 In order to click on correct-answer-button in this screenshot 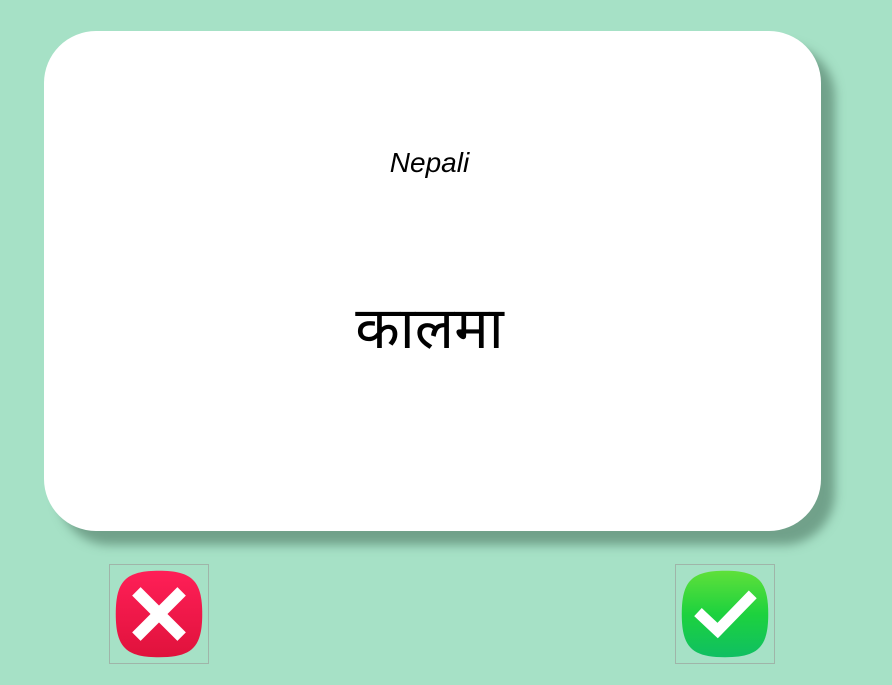, I will do `click(725, 614)`.